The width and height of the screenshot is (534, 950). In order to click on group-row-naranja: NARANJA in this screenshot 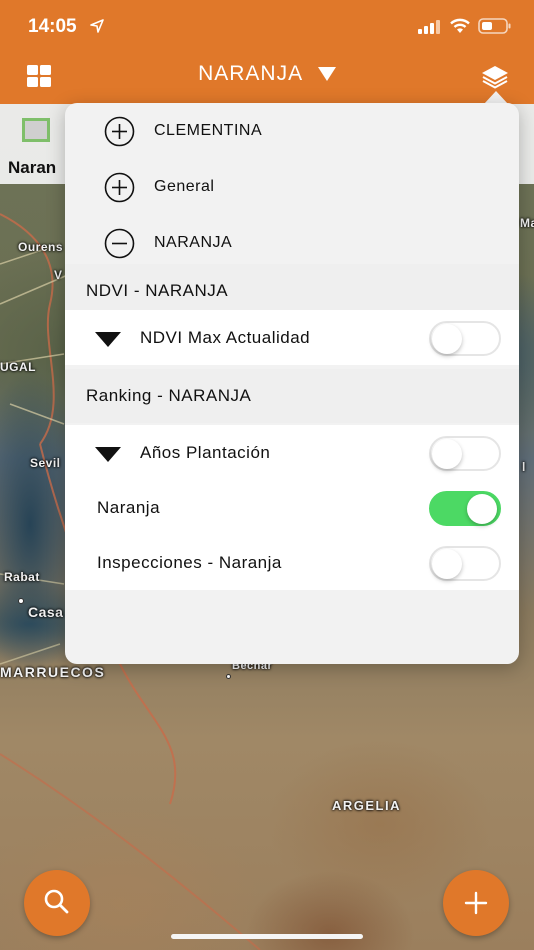, I will do `click(292, 243)`.